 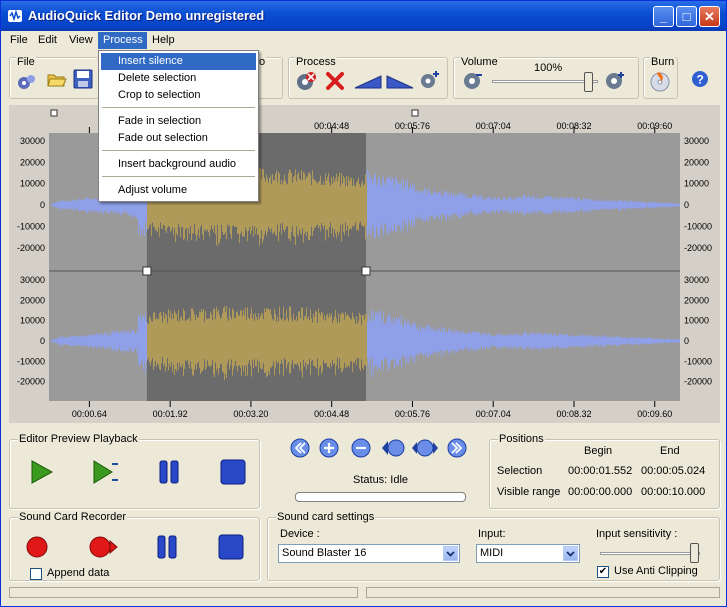 I want to click on volume-slider-thumb, so click(x=588, y=82).